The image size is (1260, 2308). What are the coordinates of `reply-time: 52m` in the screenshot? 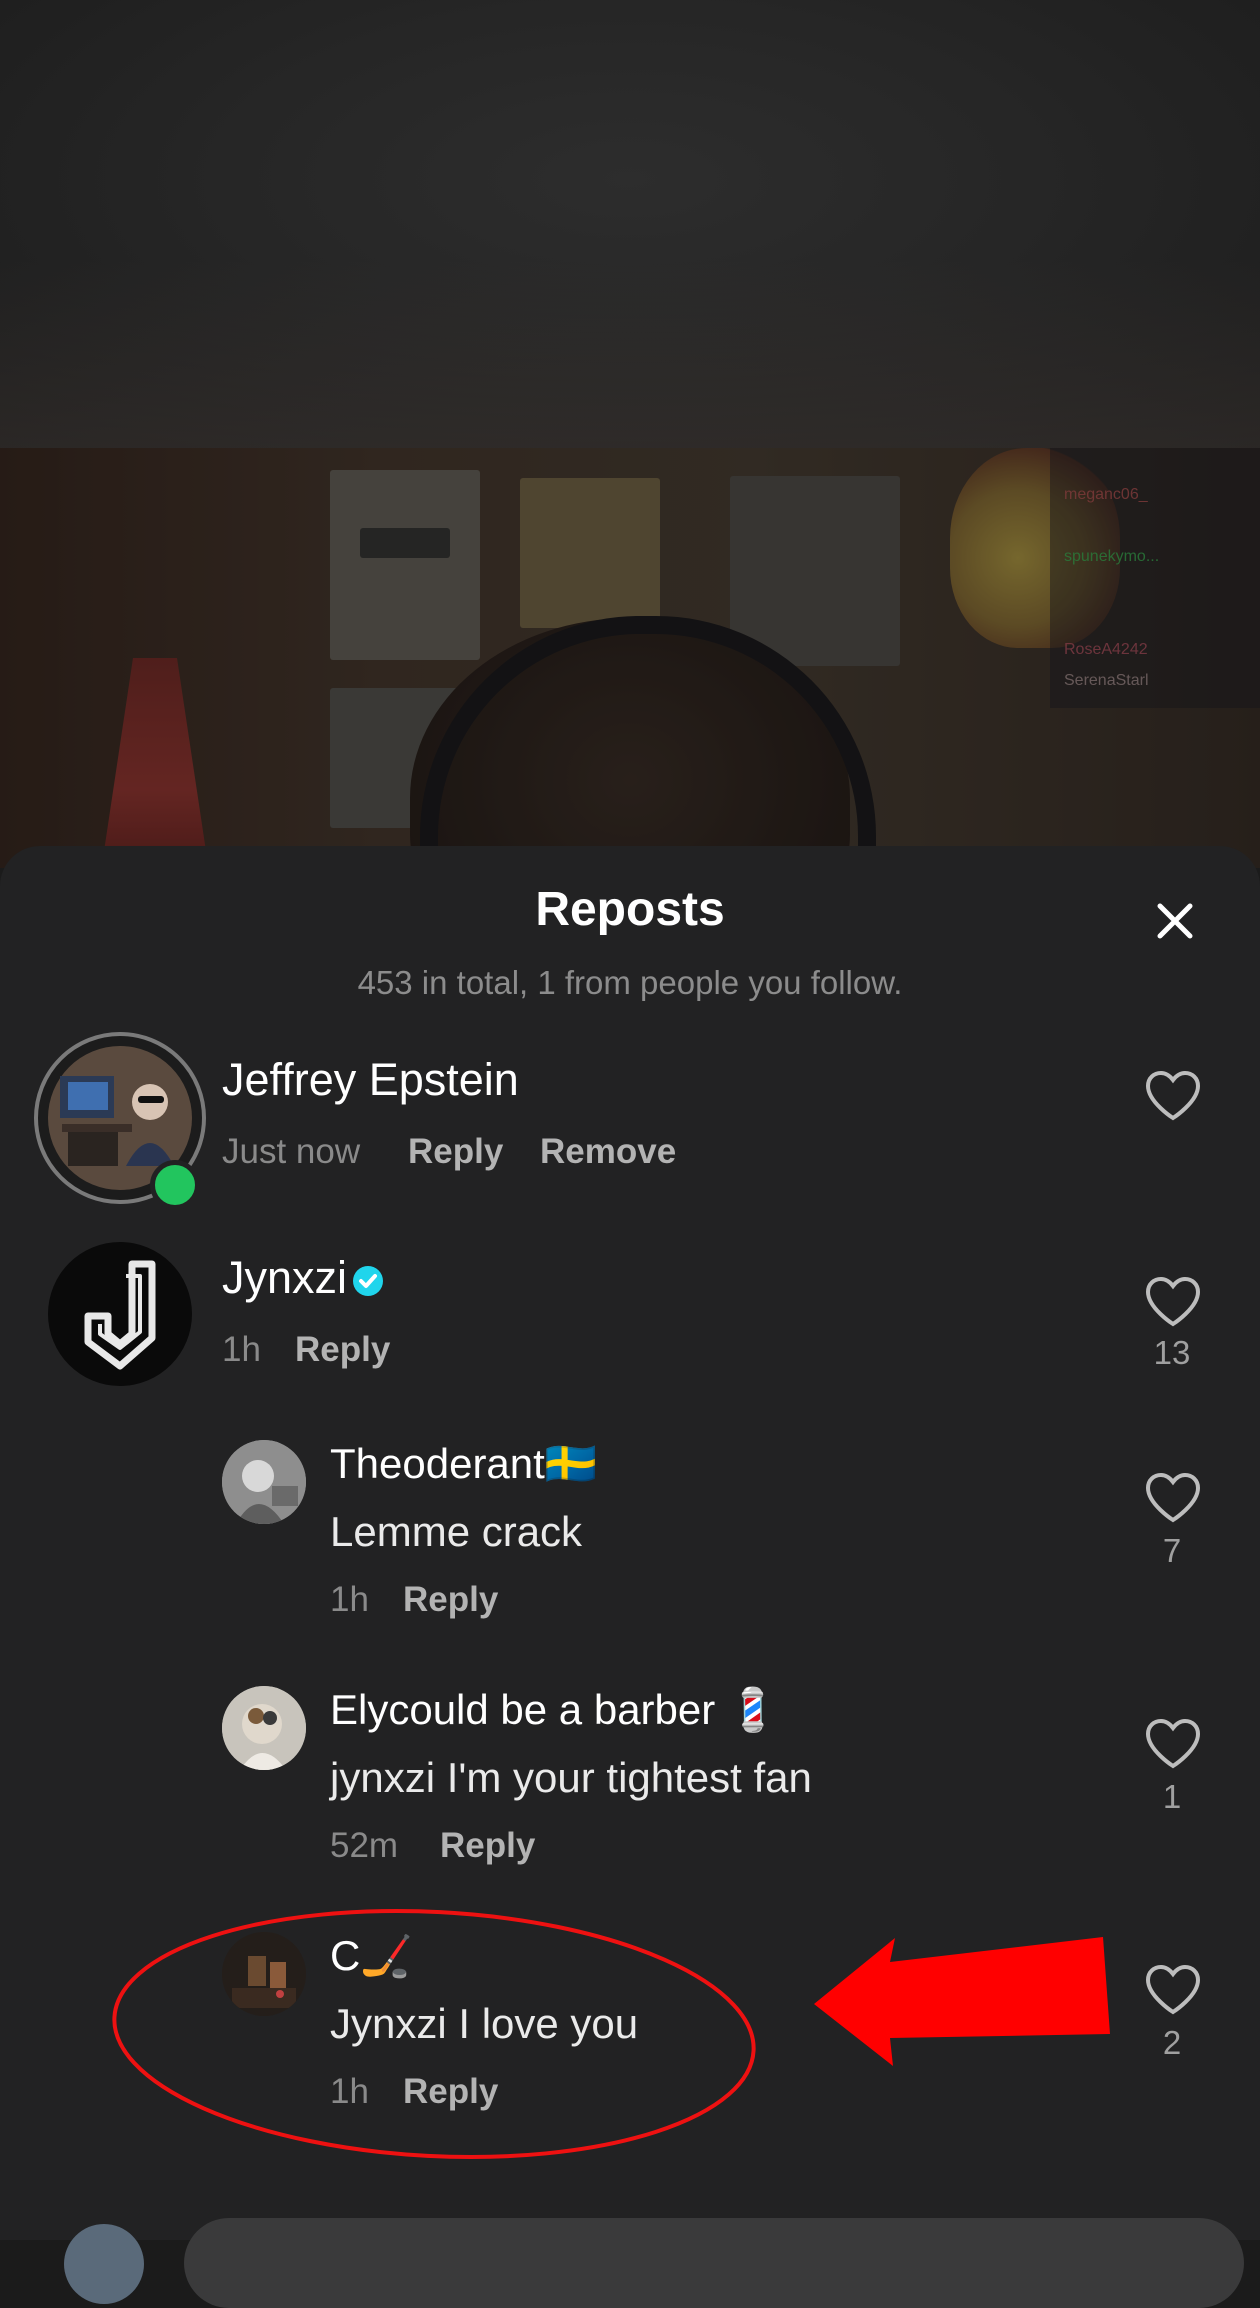 It's located at (364, 1845).